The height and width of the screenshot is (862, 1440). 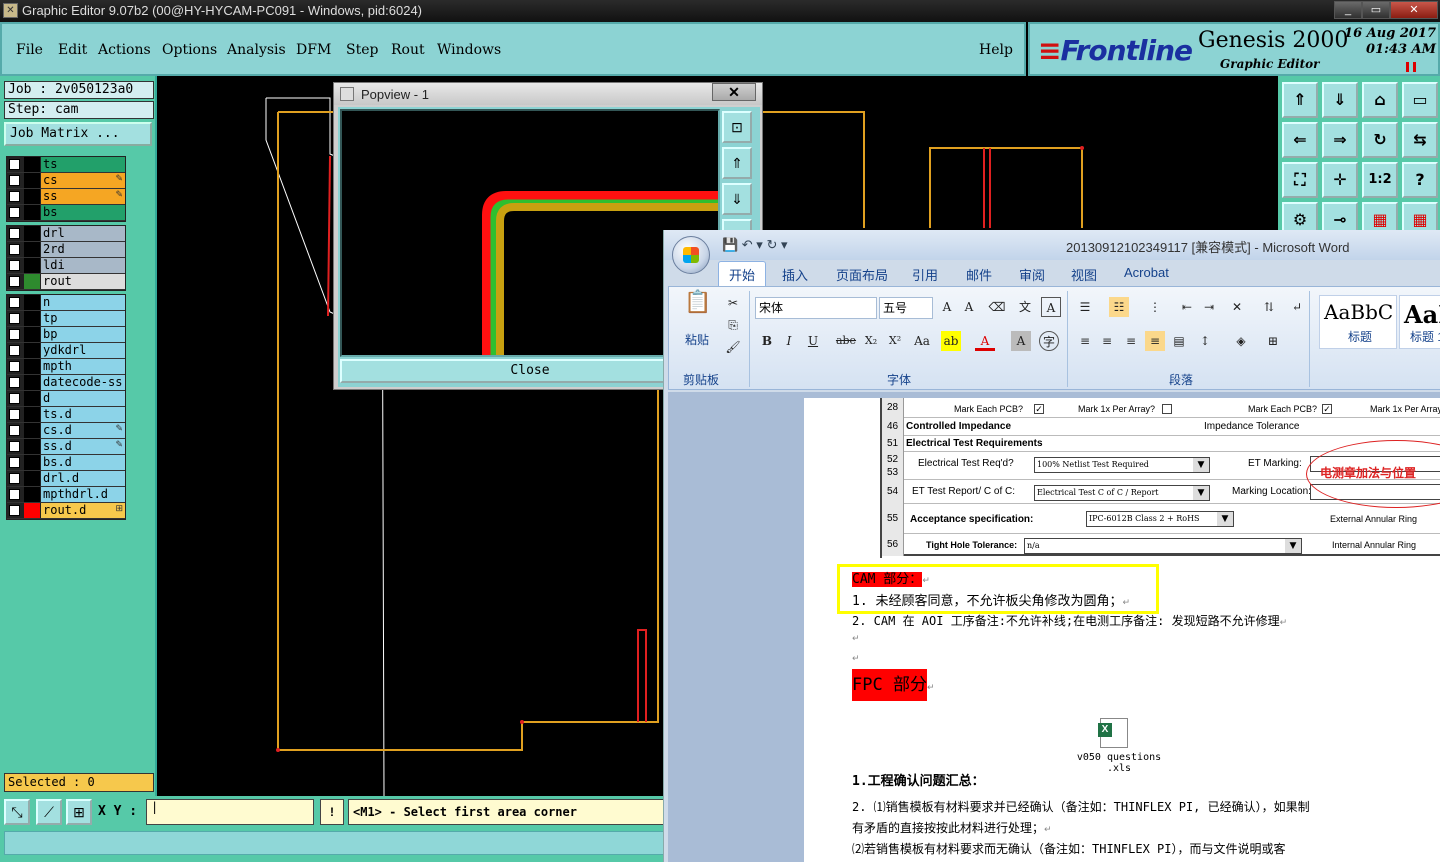 What do you see at coordinates (83, 366) in the screenshot?
I see `layer-name: mpth` at bounding box center [83, 366].